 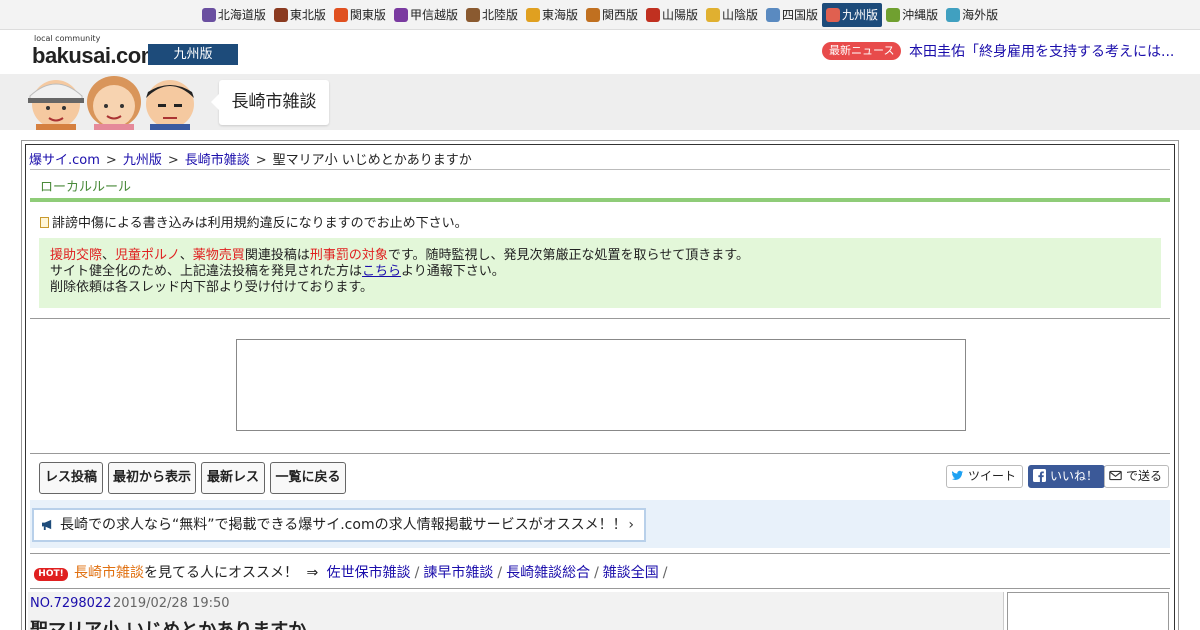 I want to click on globe-icon, so click(x=953, y=14).